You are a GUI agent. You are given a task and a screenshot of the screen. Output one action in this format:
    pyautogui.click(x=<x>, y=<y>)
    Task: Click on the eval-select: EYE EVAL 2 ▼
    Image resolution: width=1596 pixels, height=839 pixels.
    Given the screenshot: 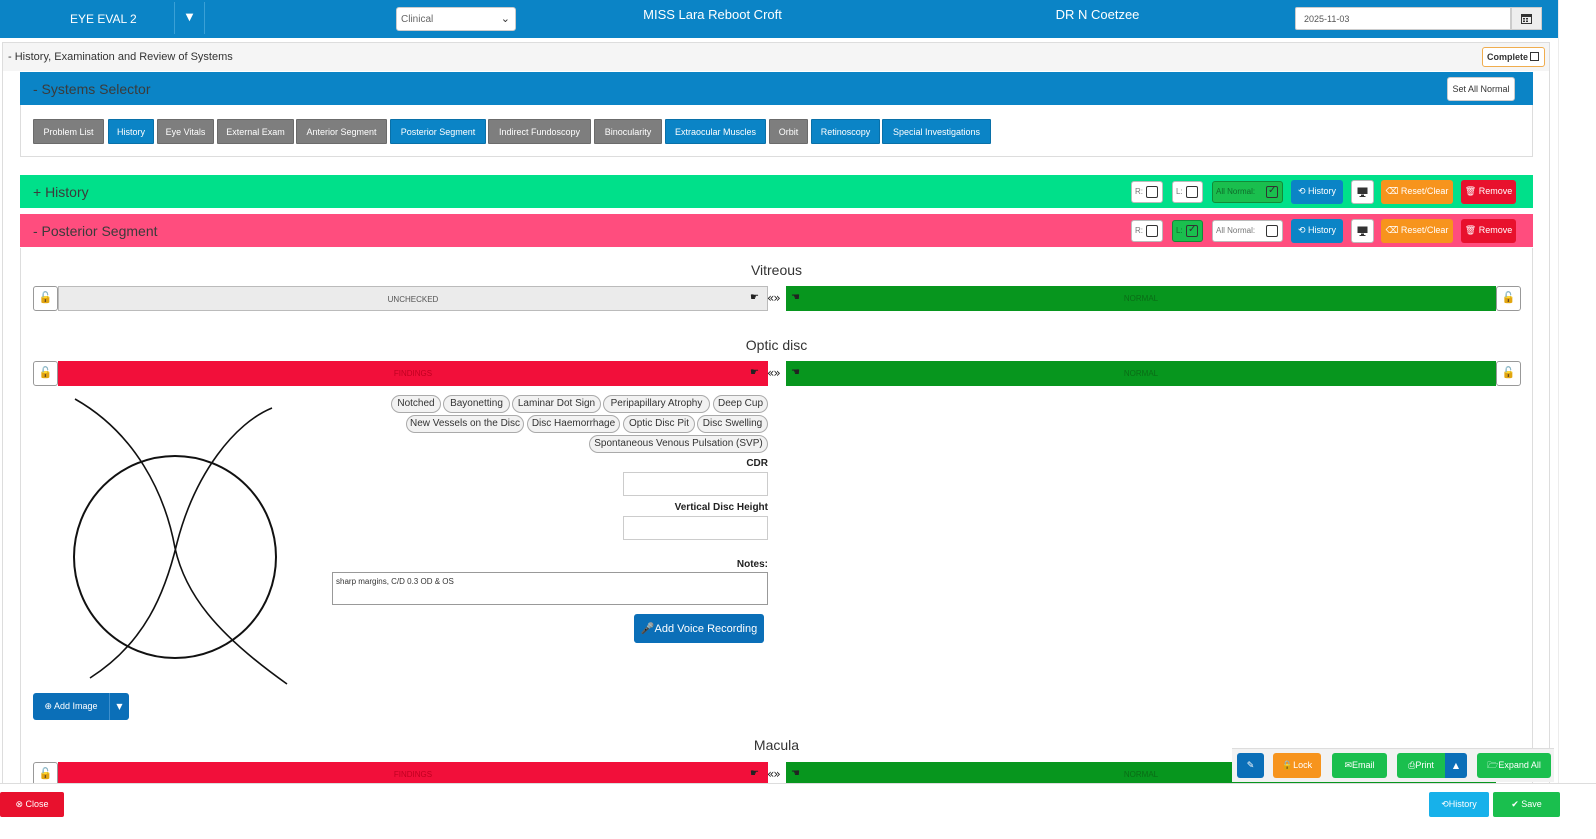 What is the action you would take?
    pyautogui.click(x=102, y=18)
    